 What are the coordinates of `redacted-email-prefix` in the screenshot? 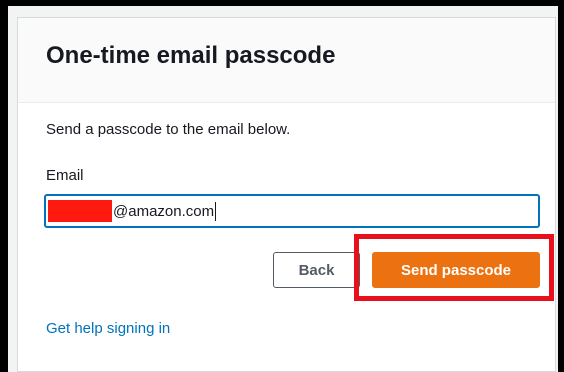 It's located at (80, 211).